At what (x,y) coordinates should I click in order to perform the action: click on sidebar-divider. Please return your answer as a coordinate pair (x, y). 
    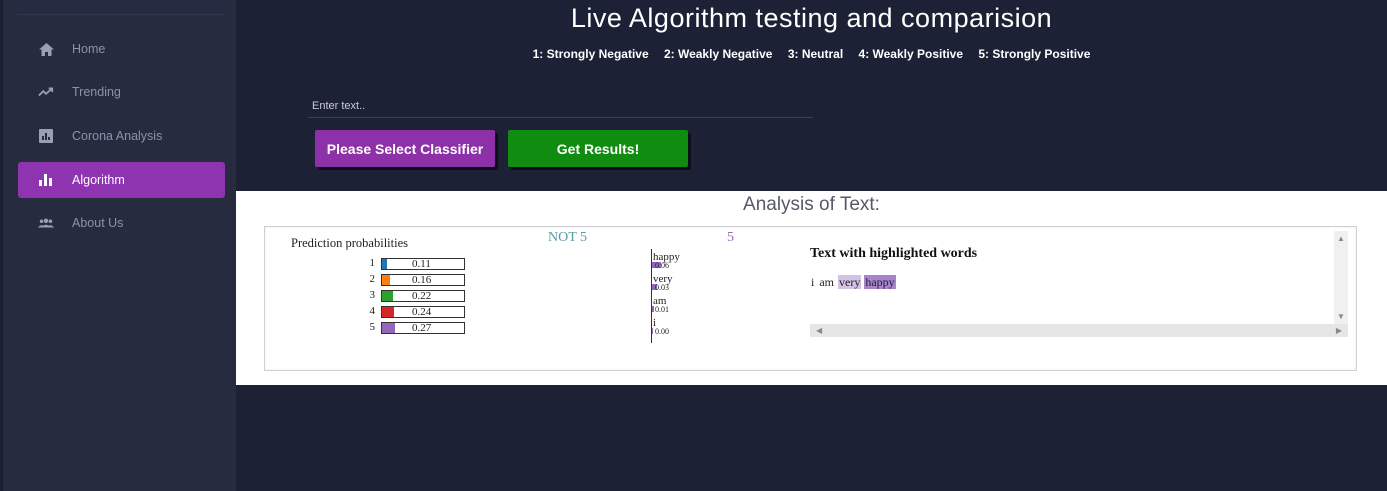
    Looking at the image, I should click on (121, 14).